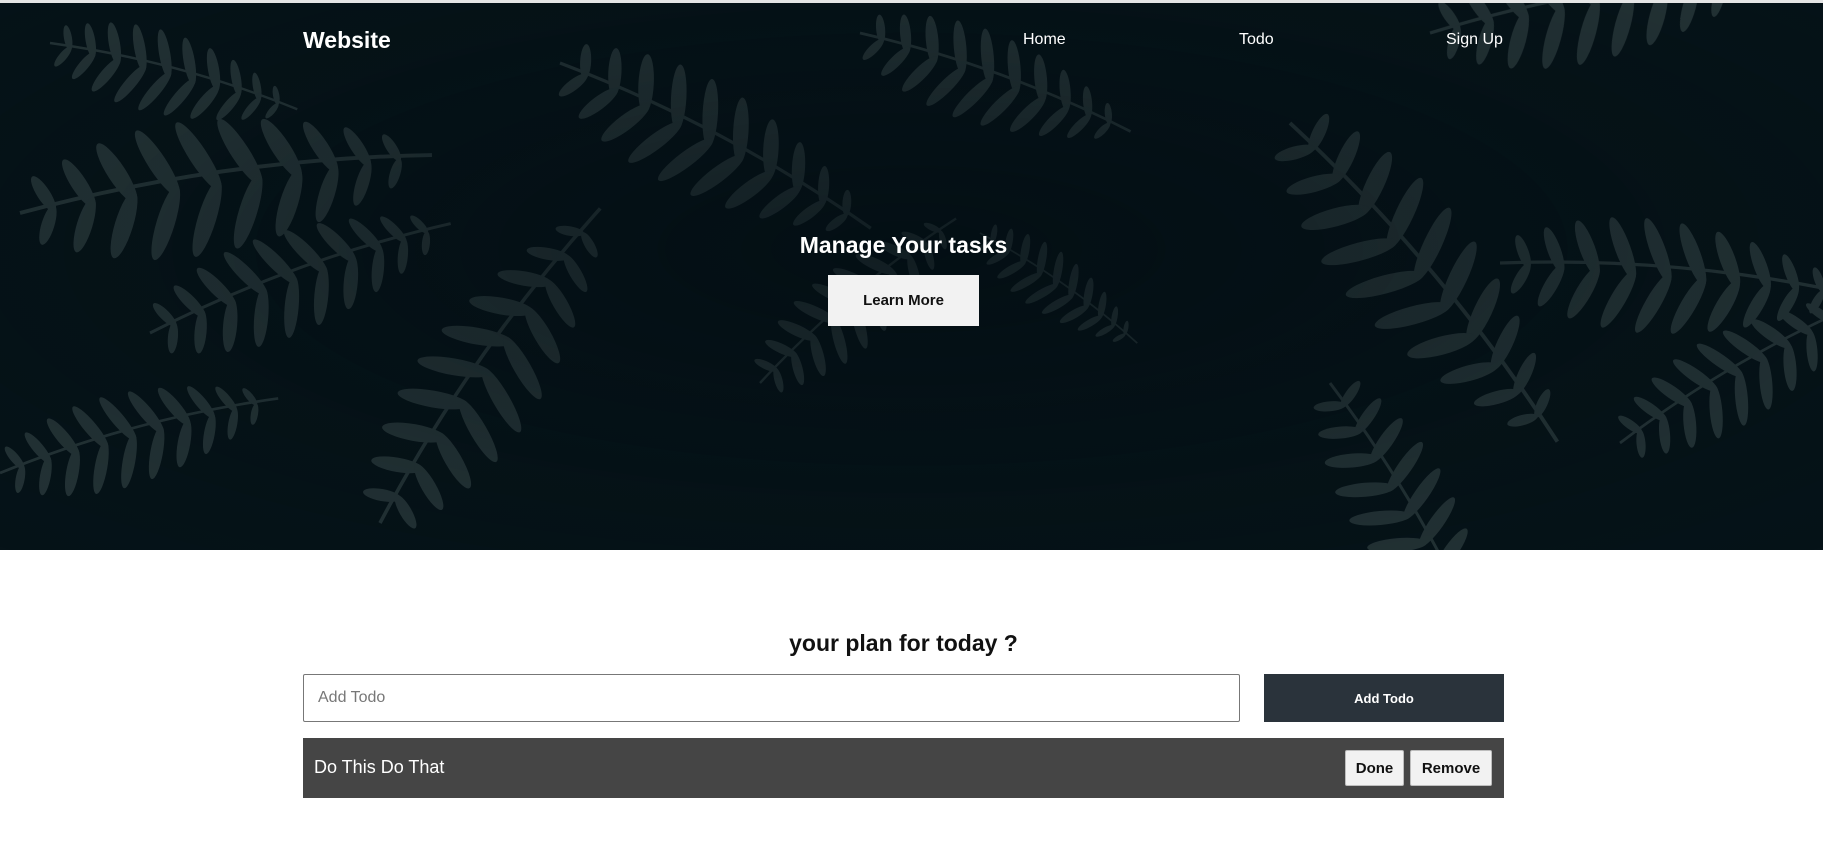 This screenshot has width=1823, height=860. Describe the element at coordinates (903, 768) in the screenshot. I see `todo-list-item: Do This Do That Done Remove` at that location.